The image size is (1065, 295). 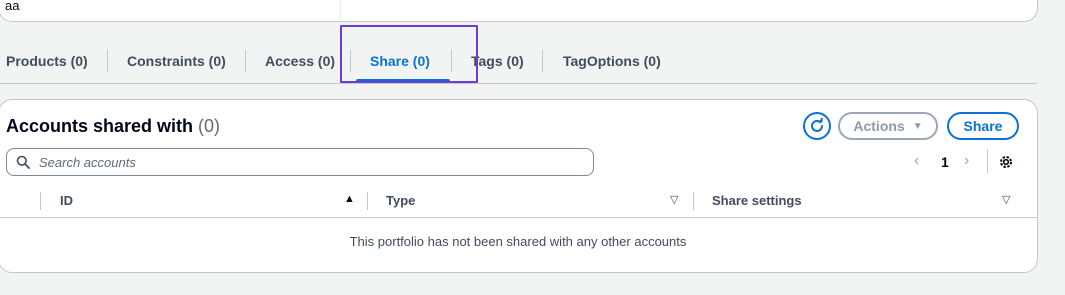 I want to click on gear-icon, so click(x=1006, y=162).